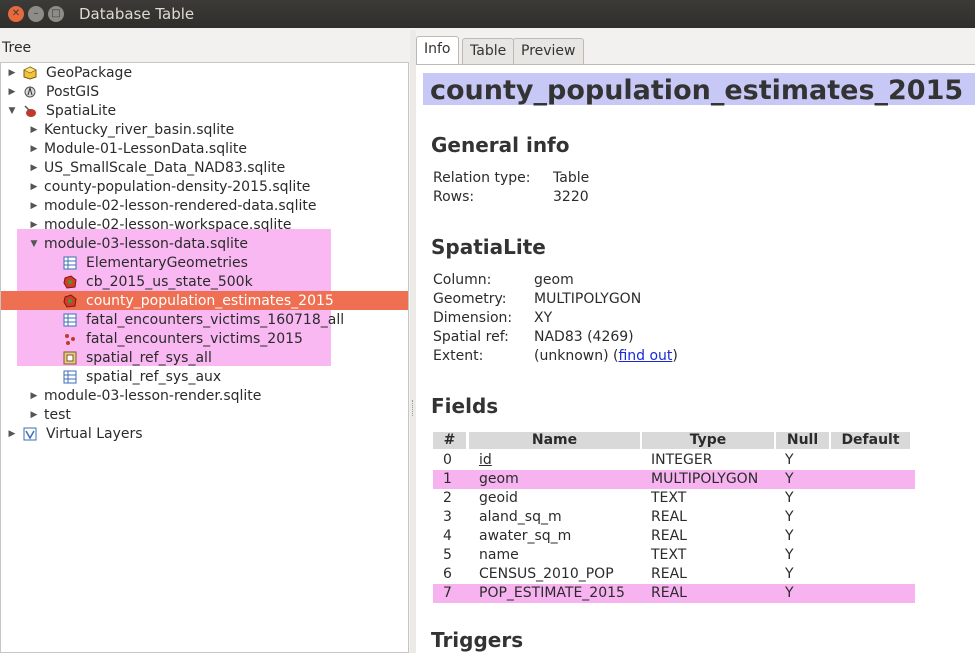  Describe the element at coordinates (145, 149) in the screenshot. I see `tree-item-label: Module-01-LessonData.sqlite` at that location.